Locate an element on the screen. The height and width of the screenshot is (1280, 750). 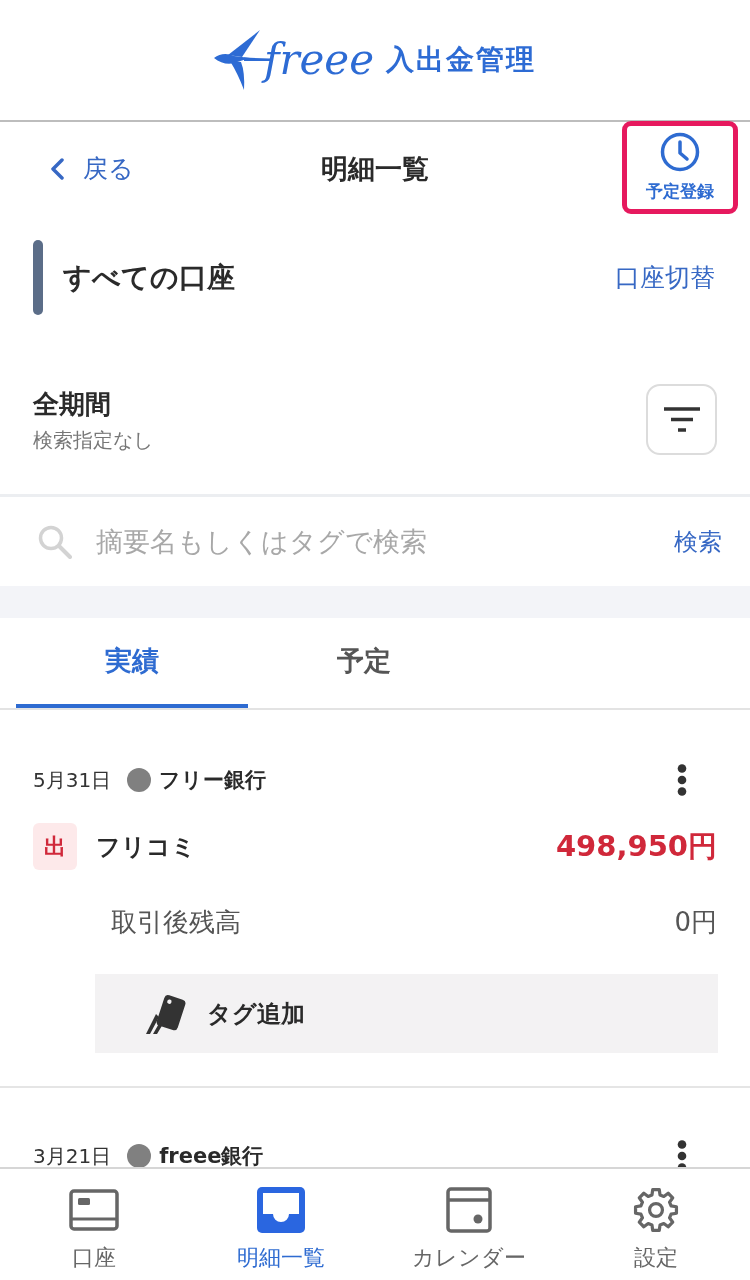
schedule-register-button: 予定登録 is located at coordinates (680, 167).